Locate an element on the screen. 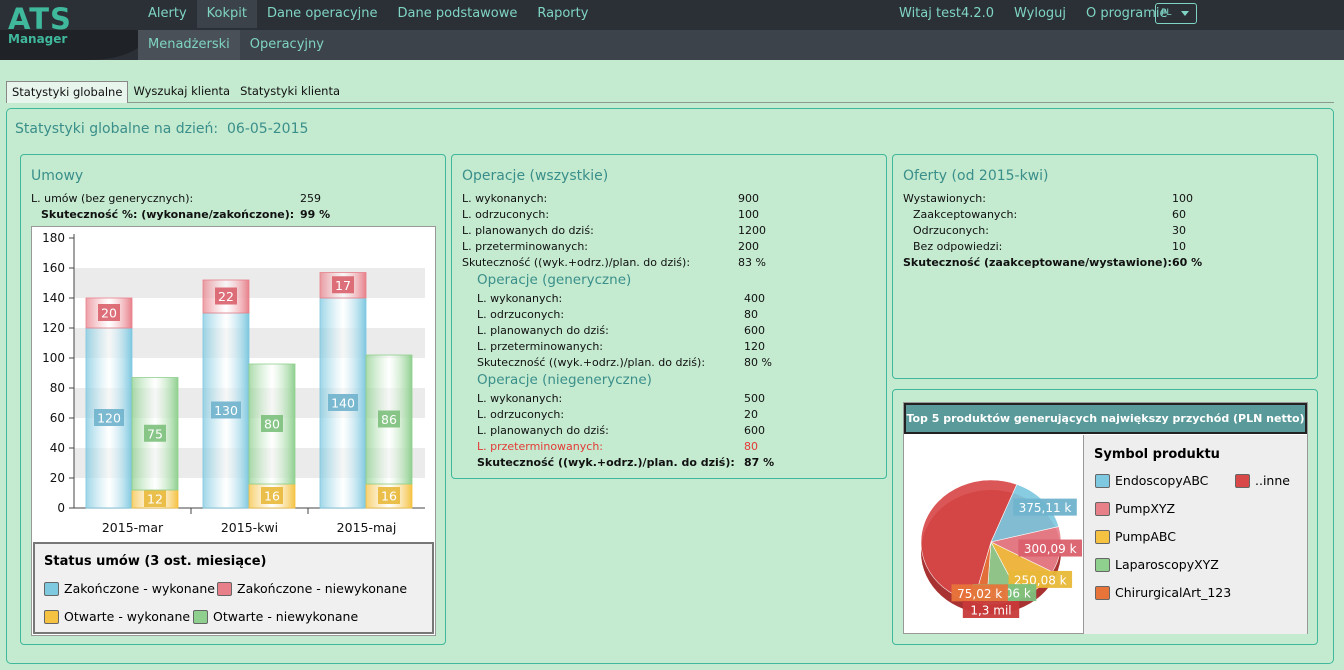 This screenshot has height=670, width=1344. operacje-row-label: L. wykonanych: is located at coordinates (505, 198).